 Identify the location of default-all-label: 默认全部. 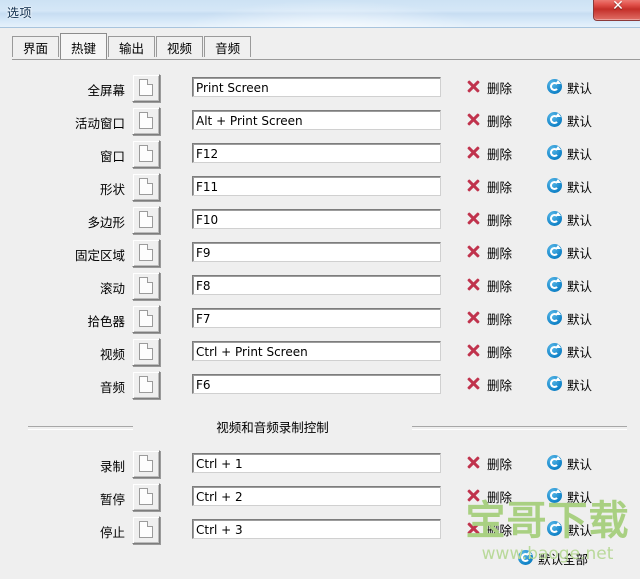
(563, 559).